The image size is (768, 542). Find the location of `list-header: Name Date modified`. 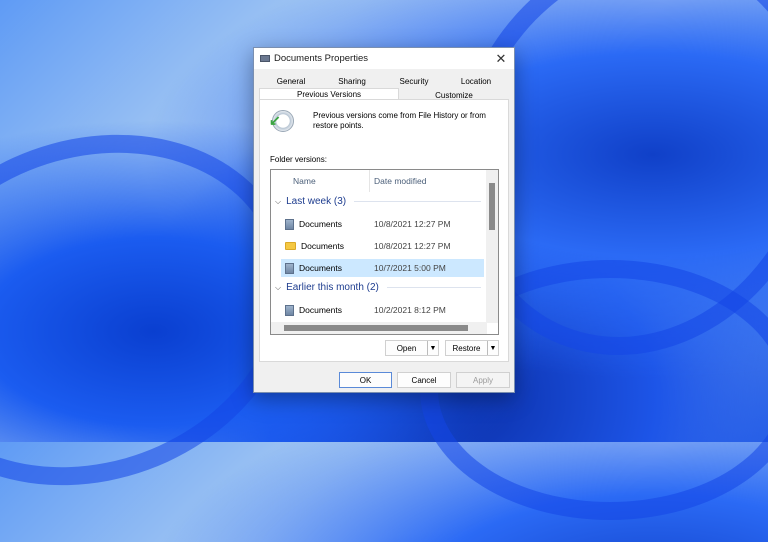

list-header: Name Date modified is located at coordinates (379, 181).